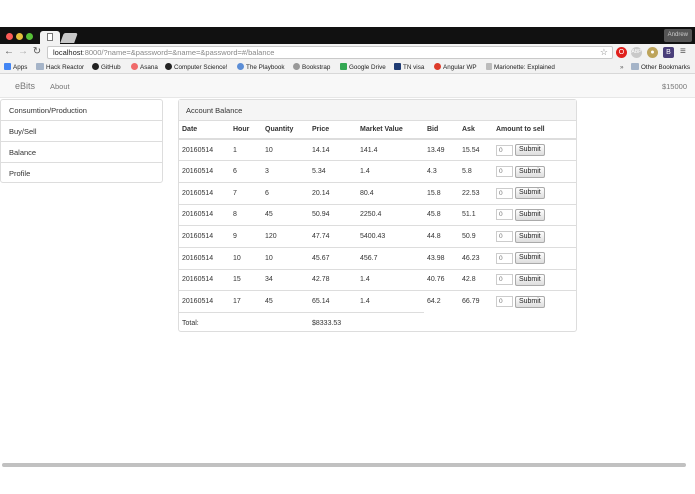 Image resolution: width=695 pixels, height=494 pixels. What do you see at coordinates (622, 67) in the screenshot?
I see `bookmarks-overflow-chevron: »` at bounding box center [622, 67].